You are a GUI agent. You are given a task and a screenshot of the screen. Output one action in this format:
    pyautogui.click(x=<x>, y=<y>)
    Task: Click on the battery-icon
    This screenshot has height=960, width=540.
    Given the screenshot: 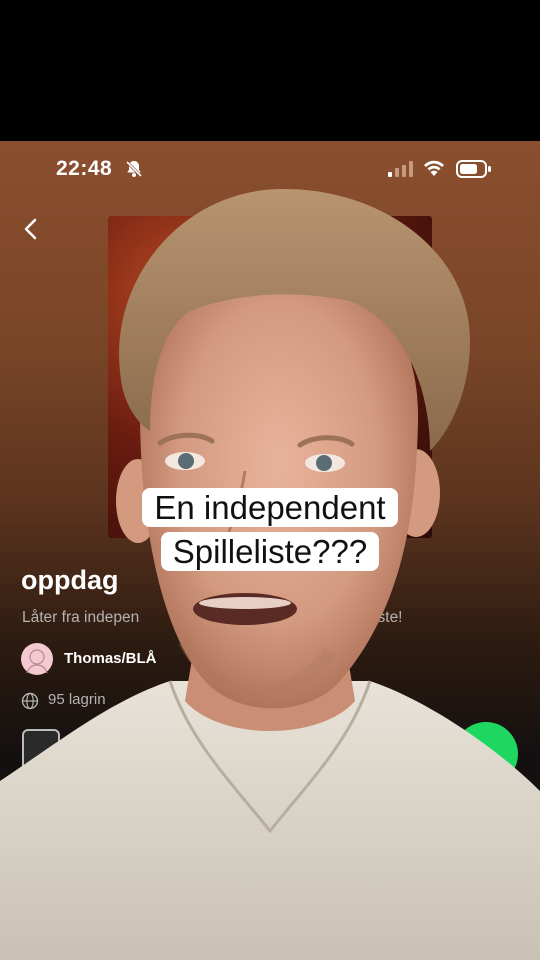 What is the action you would take?
    pyautogui.click(x=474, y=171)
    